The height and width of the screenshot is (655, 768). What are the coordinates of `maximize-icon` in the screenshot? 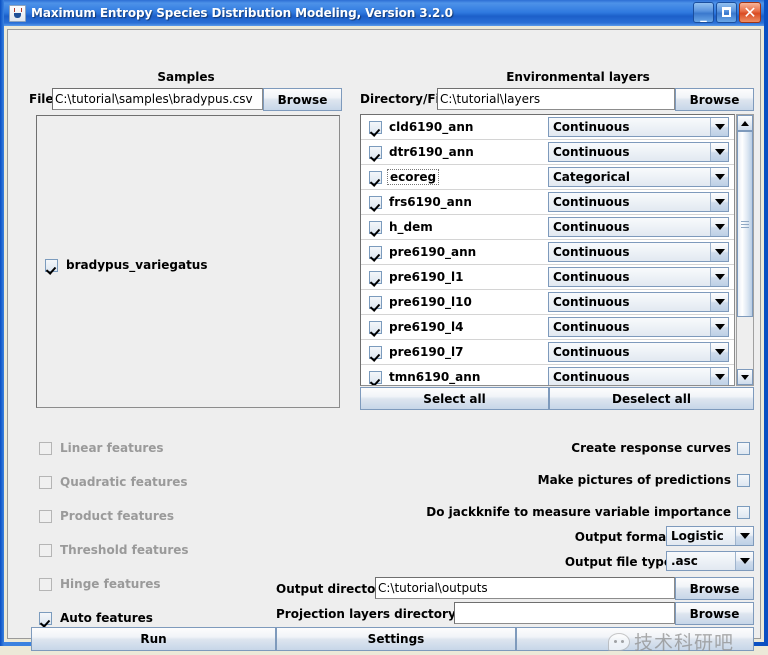 It's located at (726, 12).